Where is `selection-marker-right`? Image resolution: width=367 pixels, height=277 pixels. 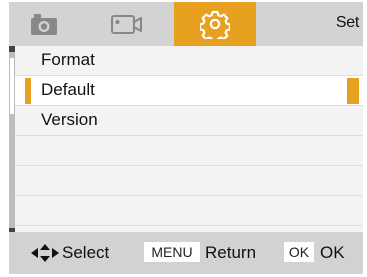
selection-marker-right is located at coordinates (353, 91).